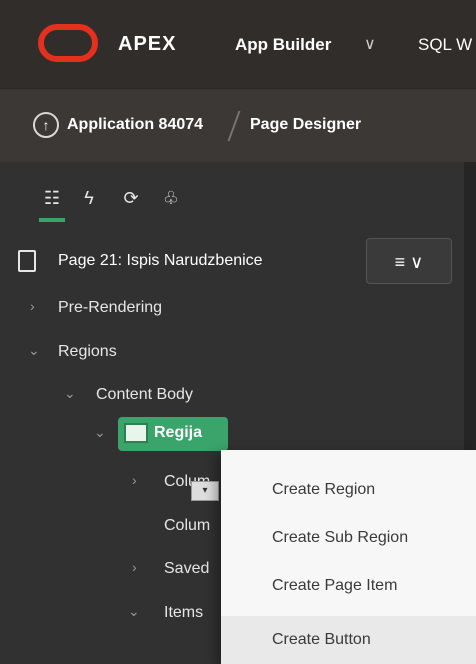 This screenshot has height=664, width=476. What do you see at coordinates (348, 538) in the screenshot?
I see `menu-item-create-sub-region: Create Sub Region` at bounding box center [348, 538].